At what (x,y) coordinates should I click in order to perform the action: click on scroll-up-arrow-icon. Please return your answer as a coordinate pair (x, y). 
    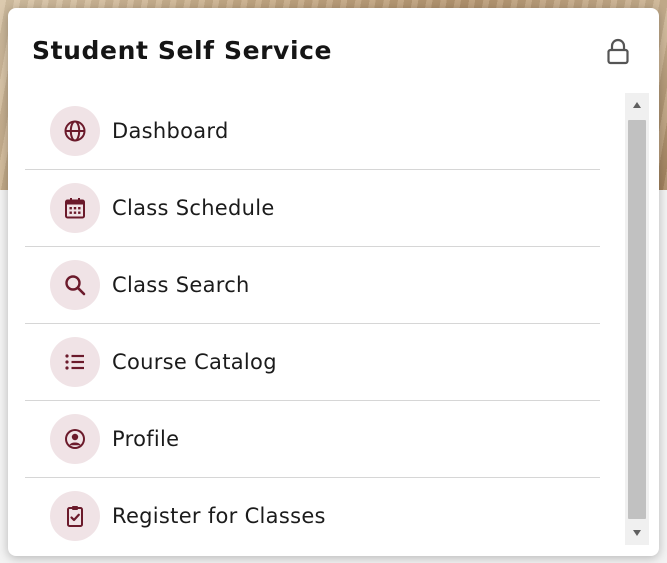
    Looking at the image, I should click on (637, 105).